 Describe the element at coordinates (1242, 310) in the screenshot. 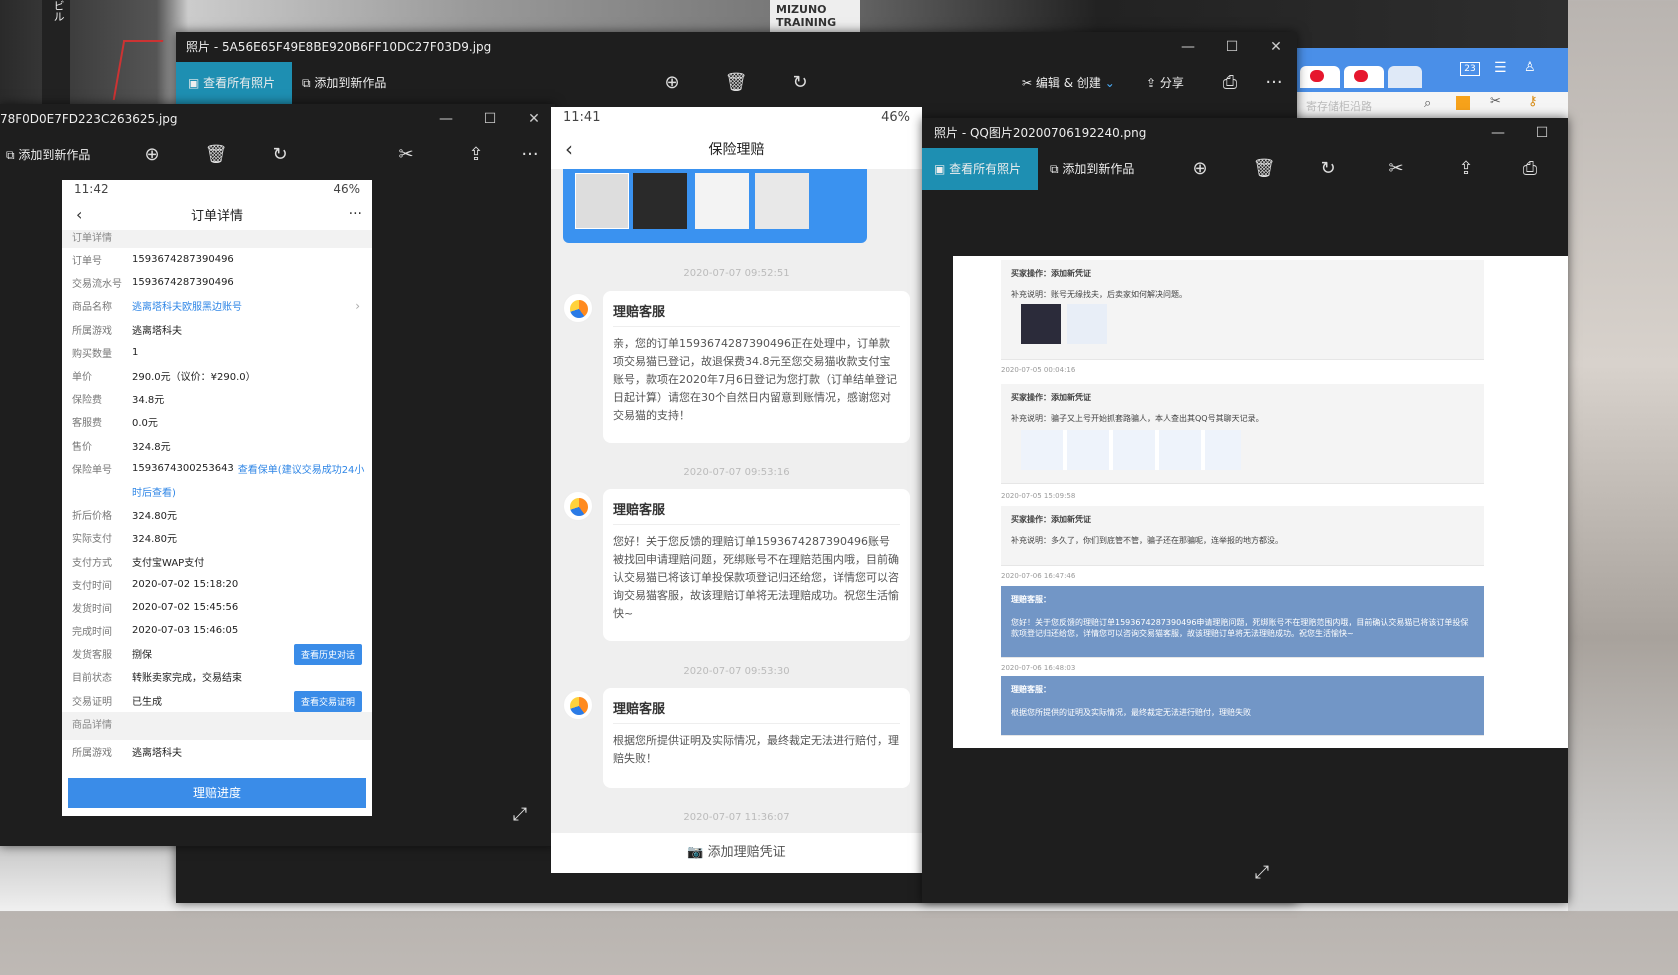

I see `log-entry: 买家操作：添加新凭证 补充说明：账号无缘找夫，后卖家如何解决问题。` at that location.